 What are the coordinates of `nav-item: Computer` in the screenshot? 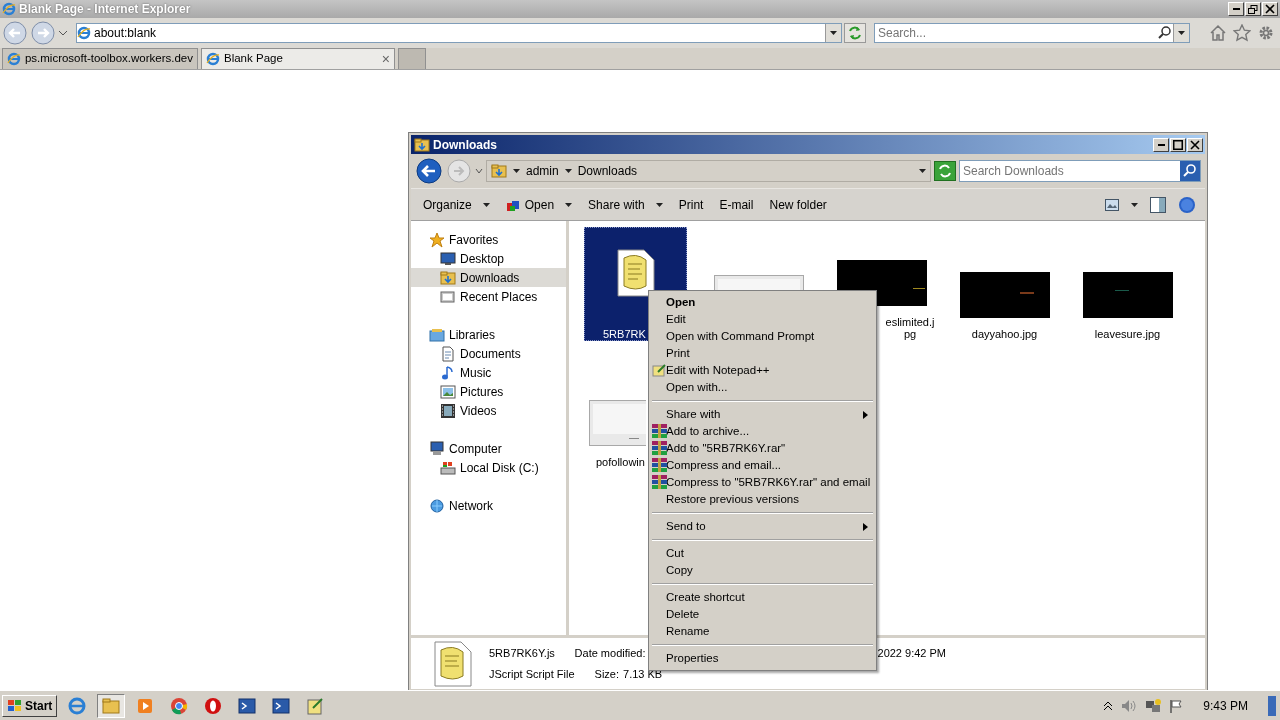 It's located at (488, 448).